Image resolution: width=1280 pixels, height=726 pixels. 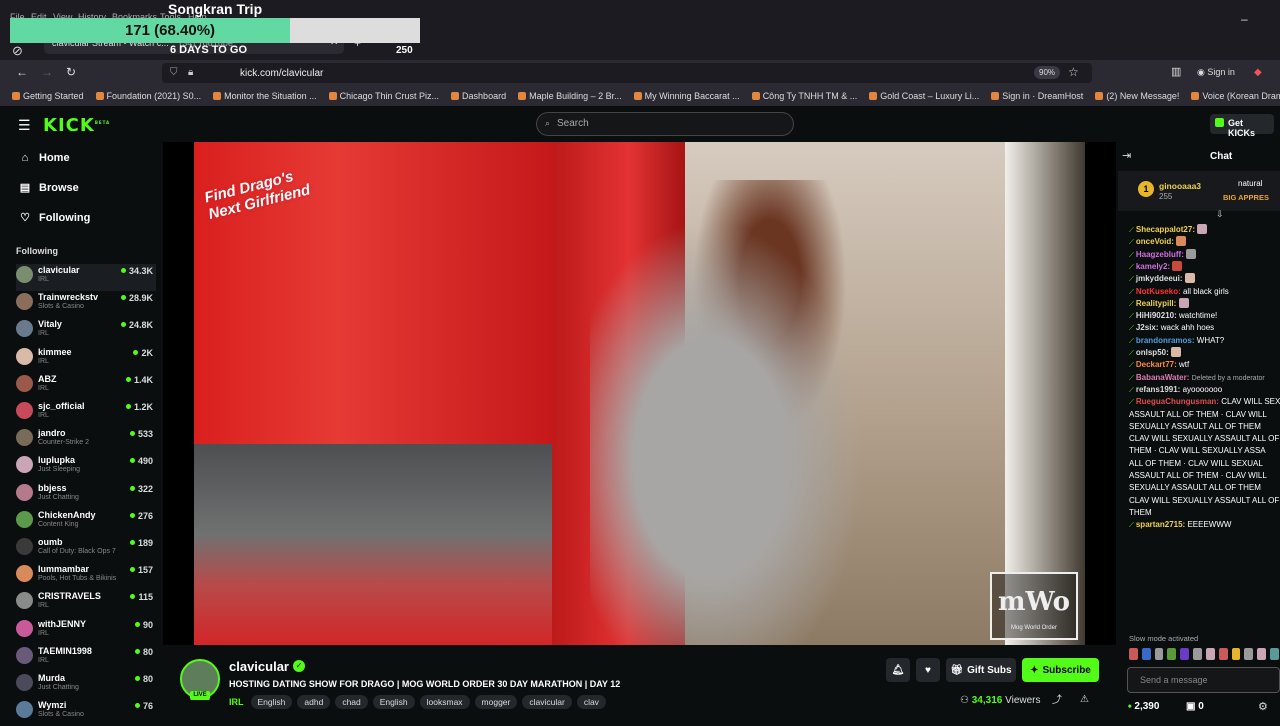 What do you see at coordinates (1204, 513) in the screenshot?
I see `chat-message: THEM` at bounding box center [1204, 513].